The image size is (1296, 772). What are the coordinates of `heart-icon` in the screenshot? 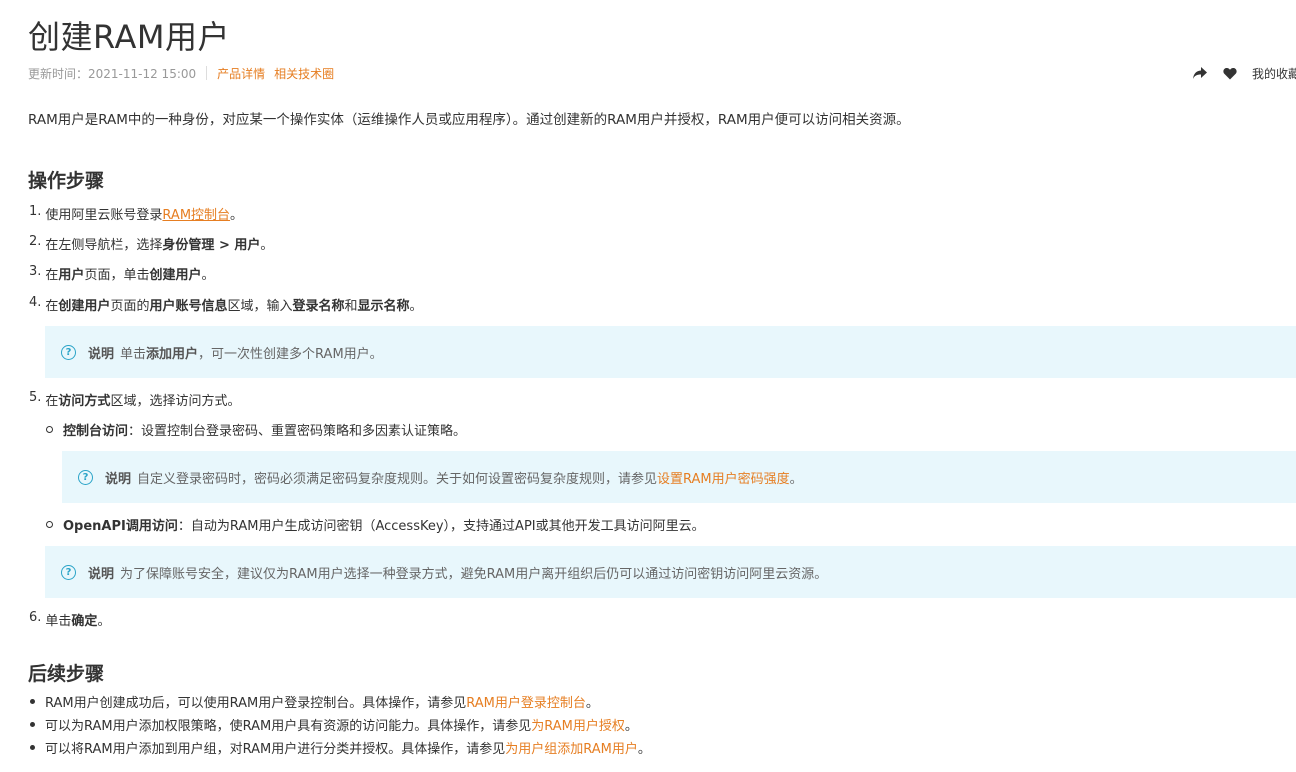 It's located at (1230, 73).